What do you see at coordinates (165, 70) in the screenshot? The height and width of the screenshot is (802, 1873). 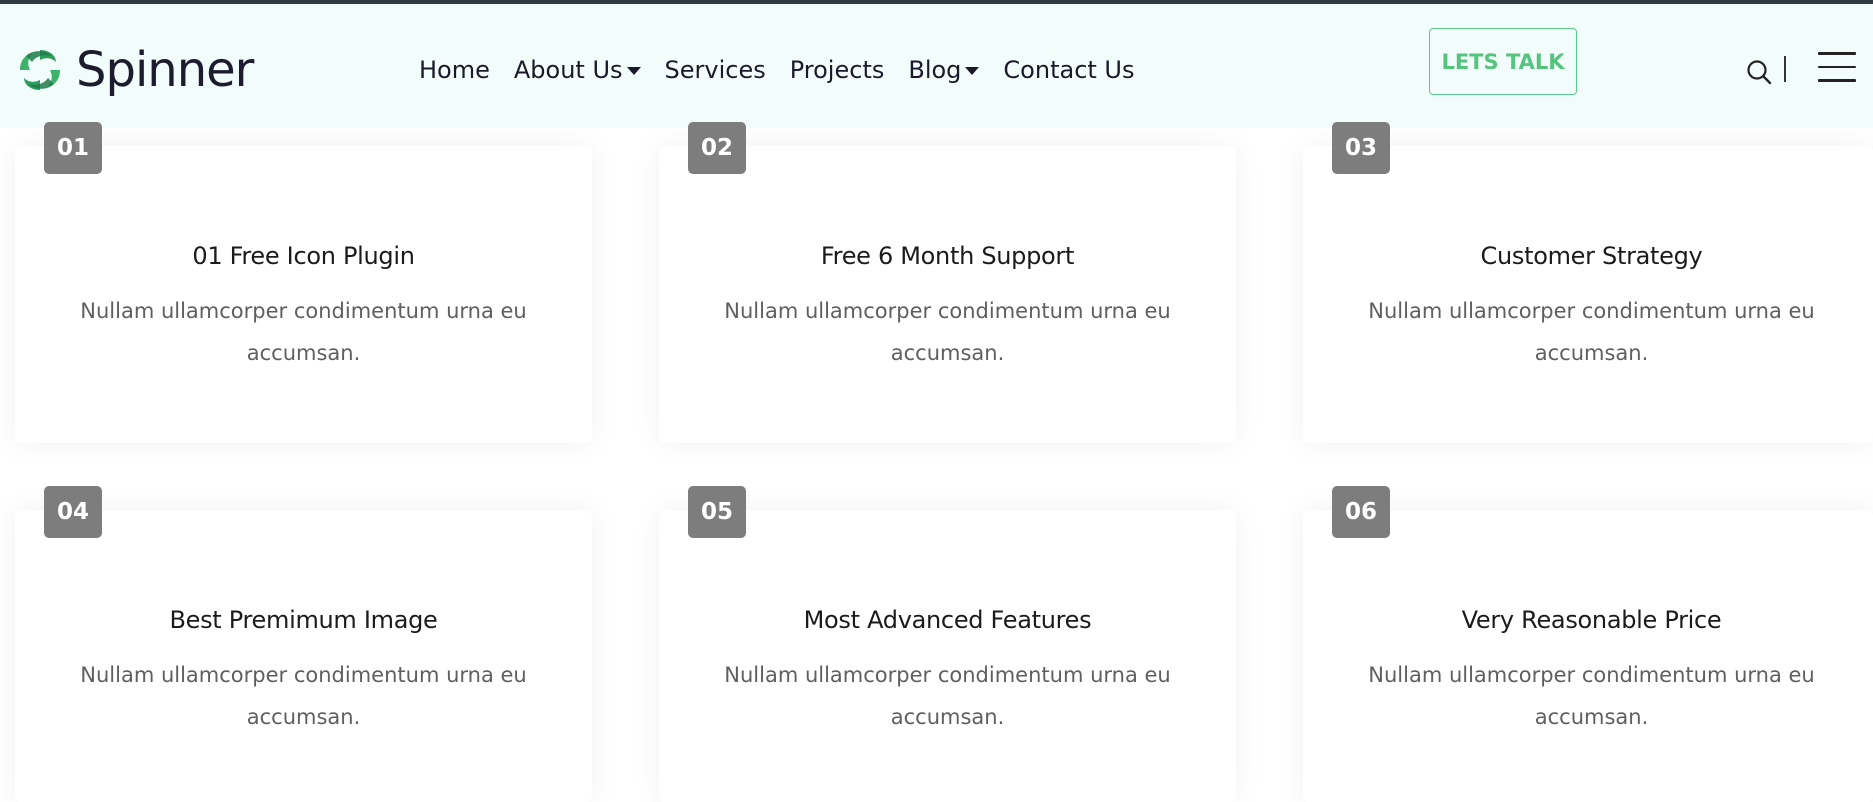 I see `brand-name: Spinner` at bounding box center [165, 70].